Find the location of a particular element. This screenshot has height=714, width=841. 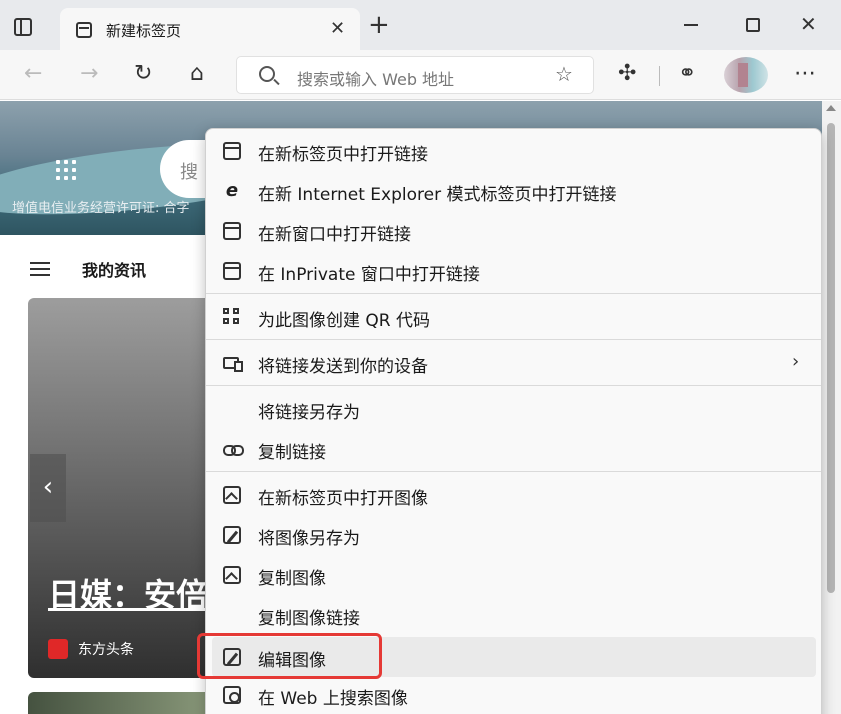

inprivate-icon is located at coordinates (232, 271).